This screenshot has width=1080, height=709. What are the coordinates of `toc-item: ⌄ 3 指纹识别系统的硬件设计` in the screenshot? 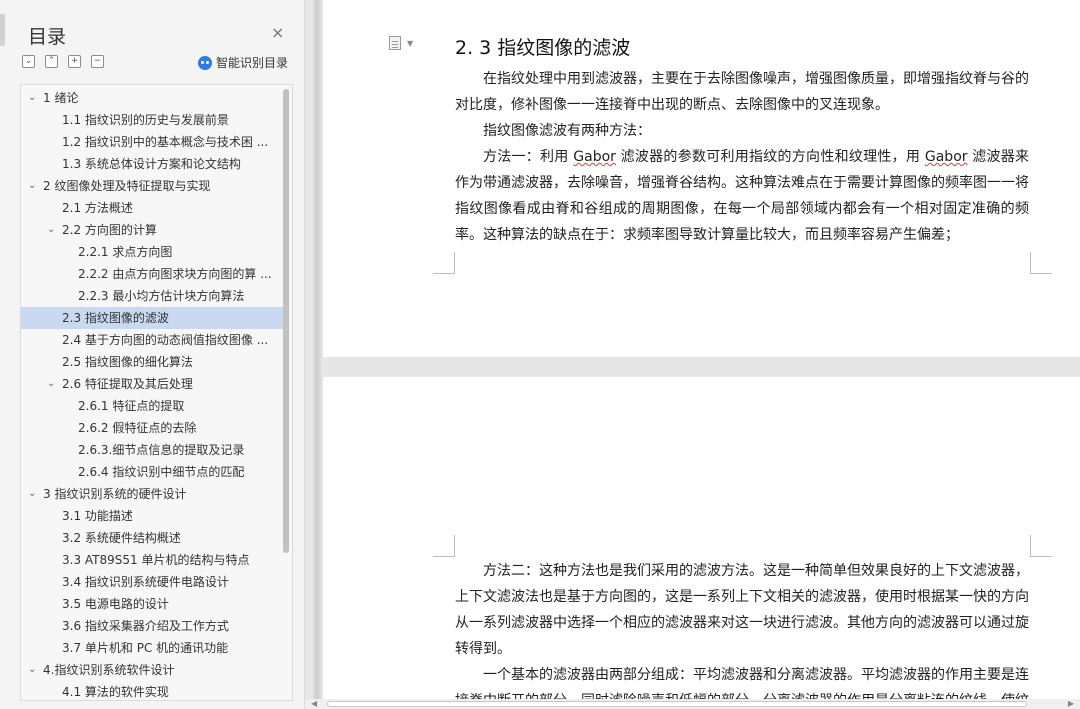 It's located at (152, 494).